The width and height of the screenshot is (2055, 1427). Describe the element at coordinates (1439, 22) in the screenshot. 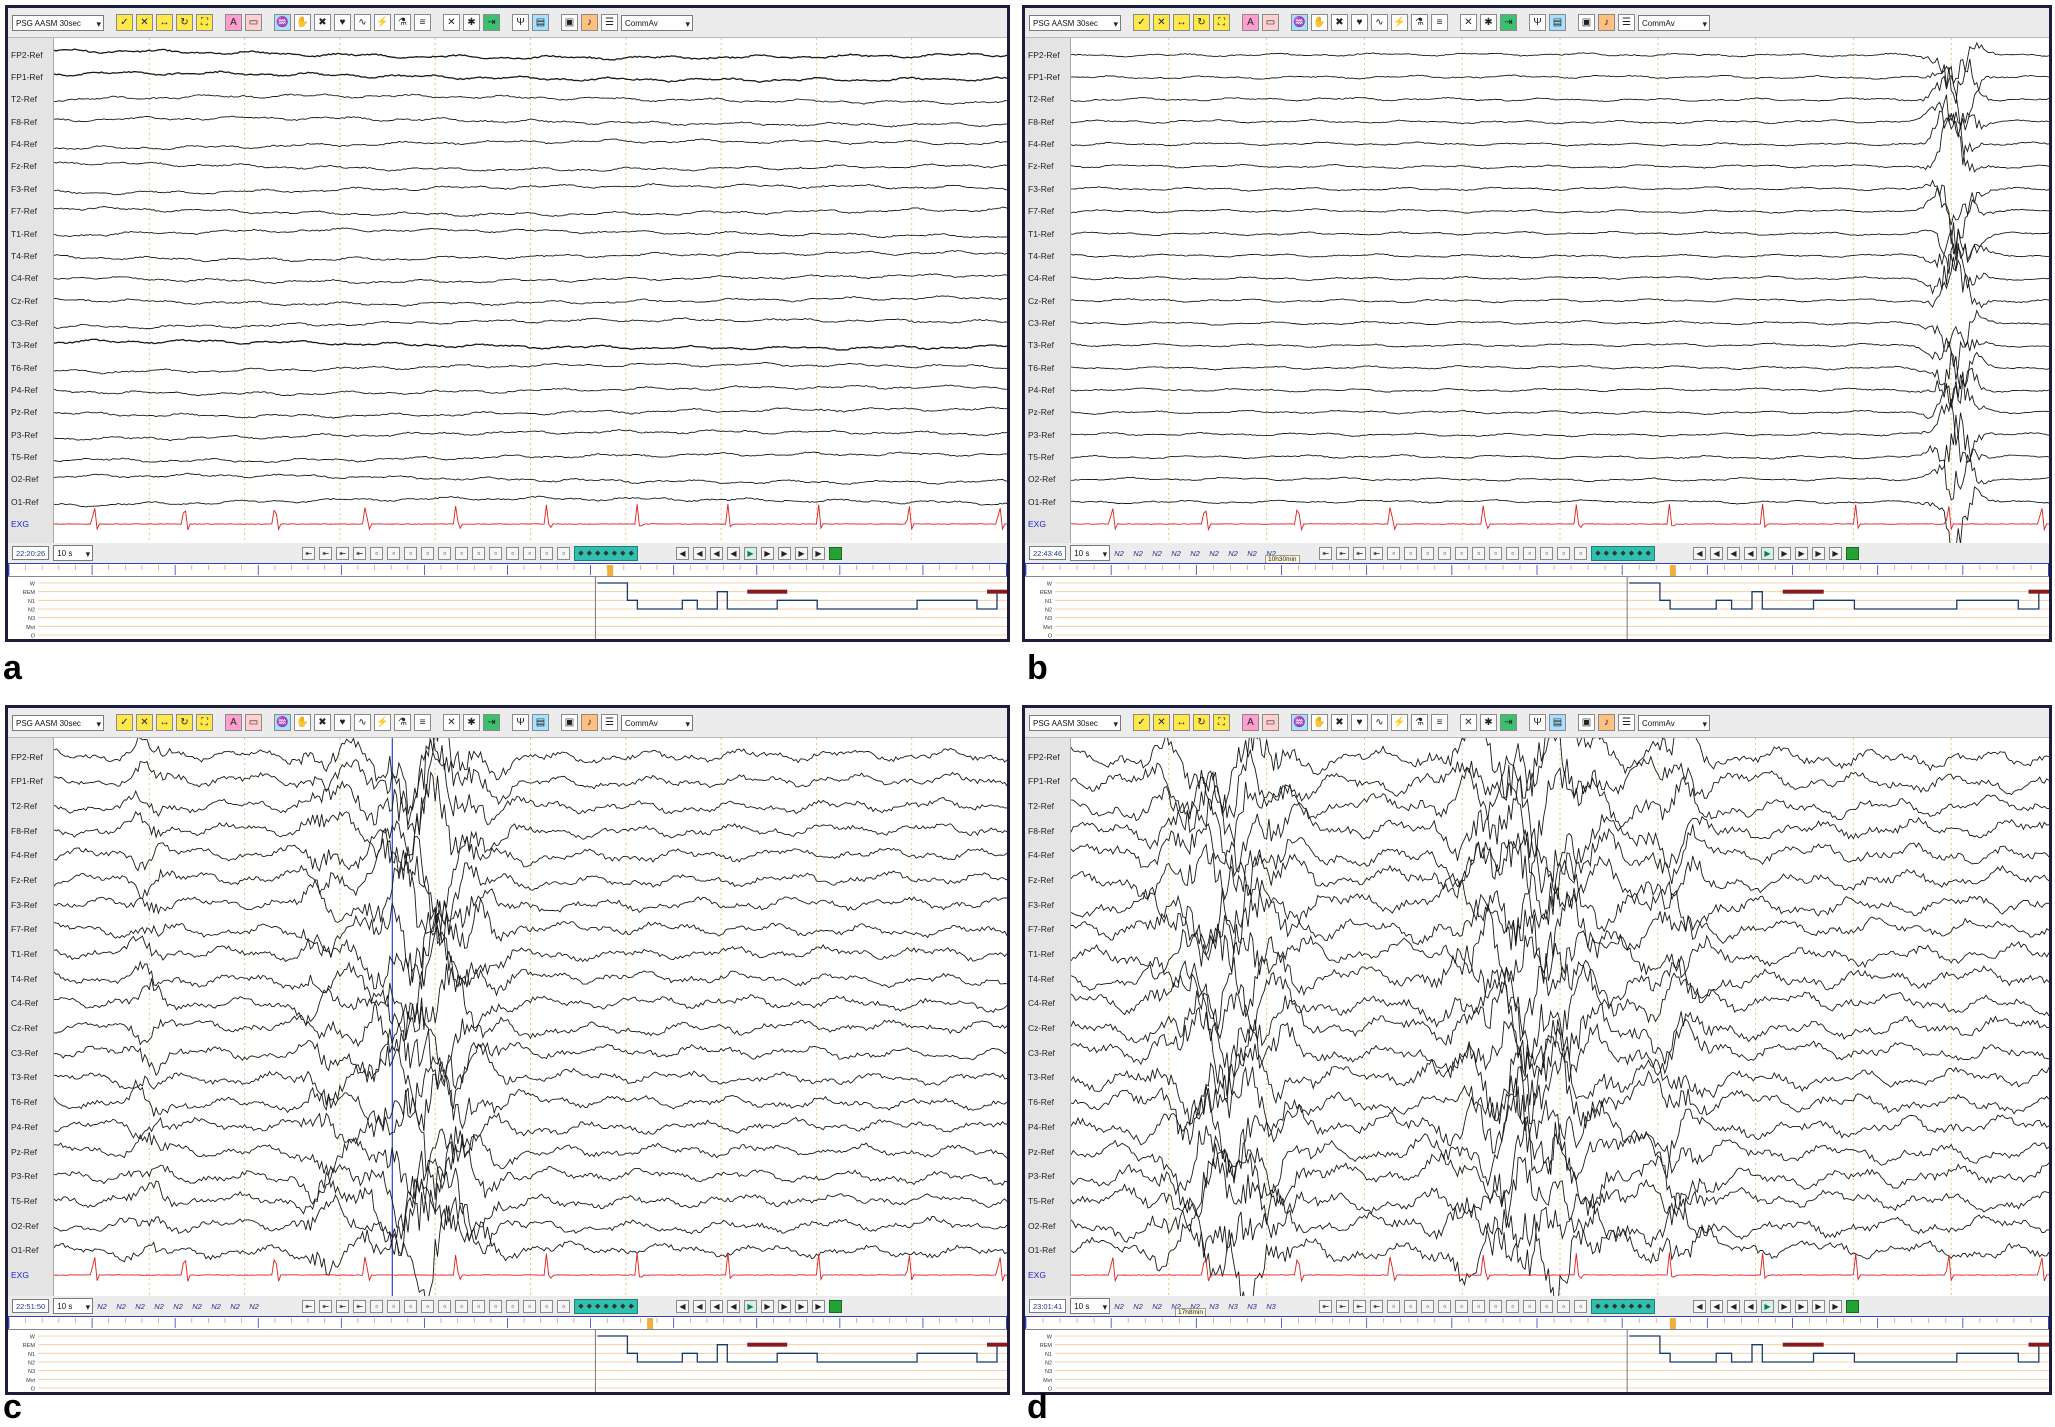

I see `bars-icon: ≡` at that location.